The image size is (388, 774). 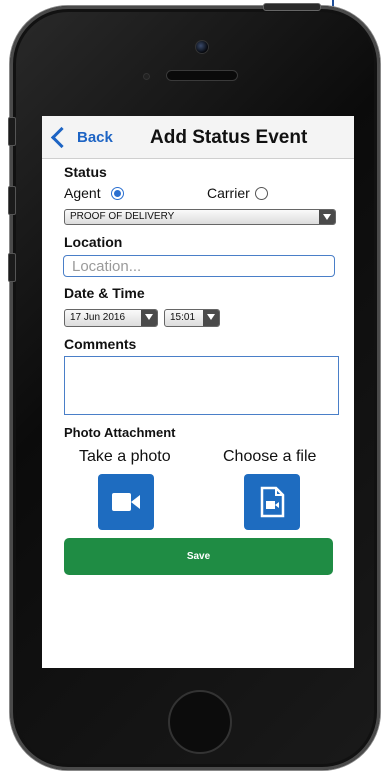 I want to click on video-file-icon, so click(x=272, y=502).